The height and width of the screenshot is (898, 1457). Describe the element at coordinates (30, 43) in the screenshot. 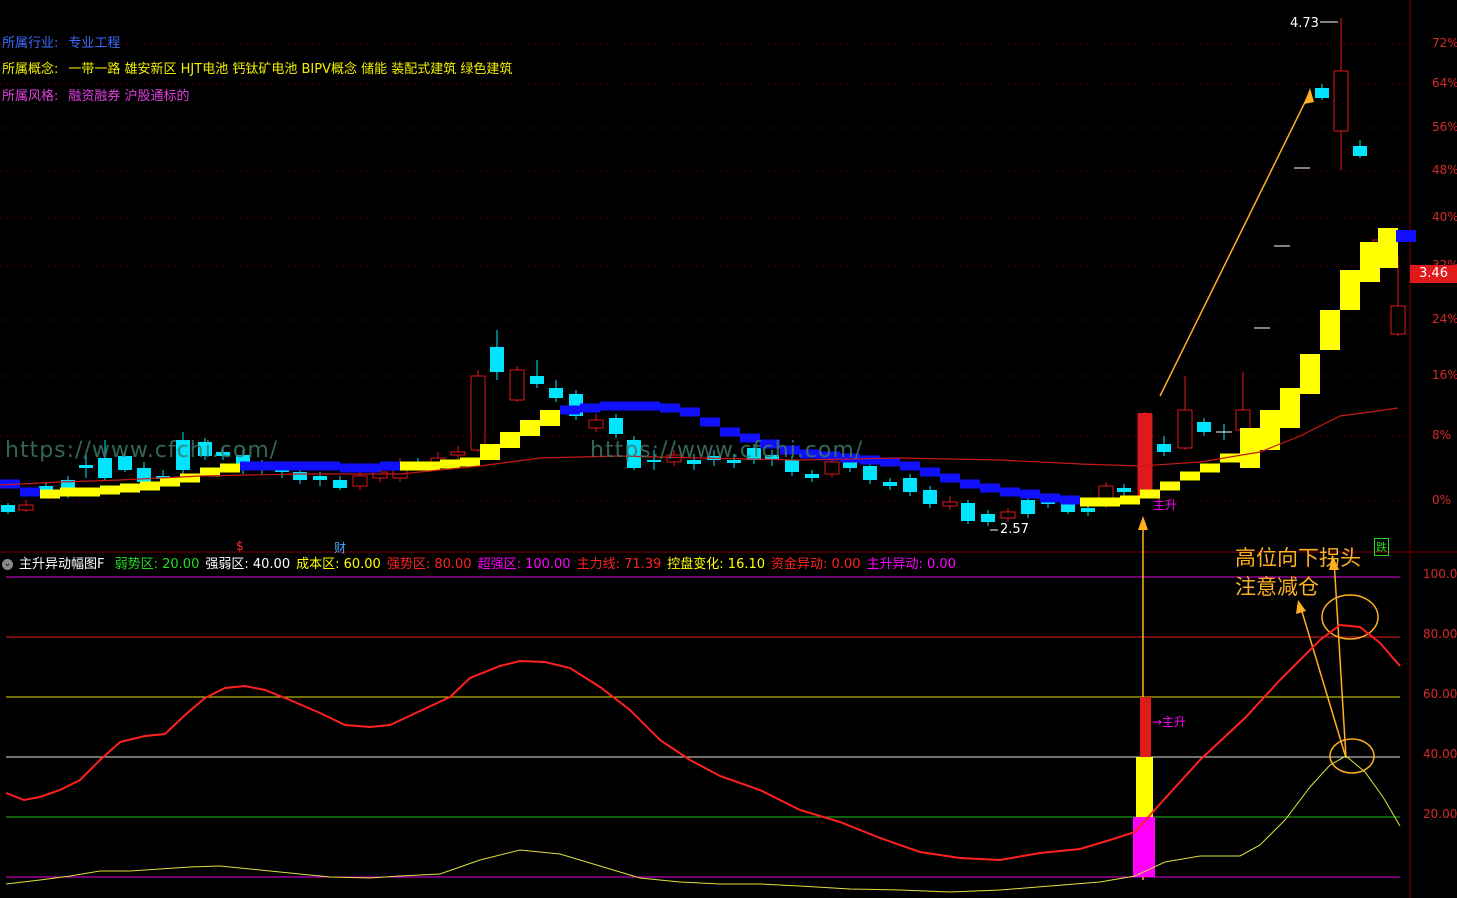

I see `industry-label: 所属行业:` at that location.